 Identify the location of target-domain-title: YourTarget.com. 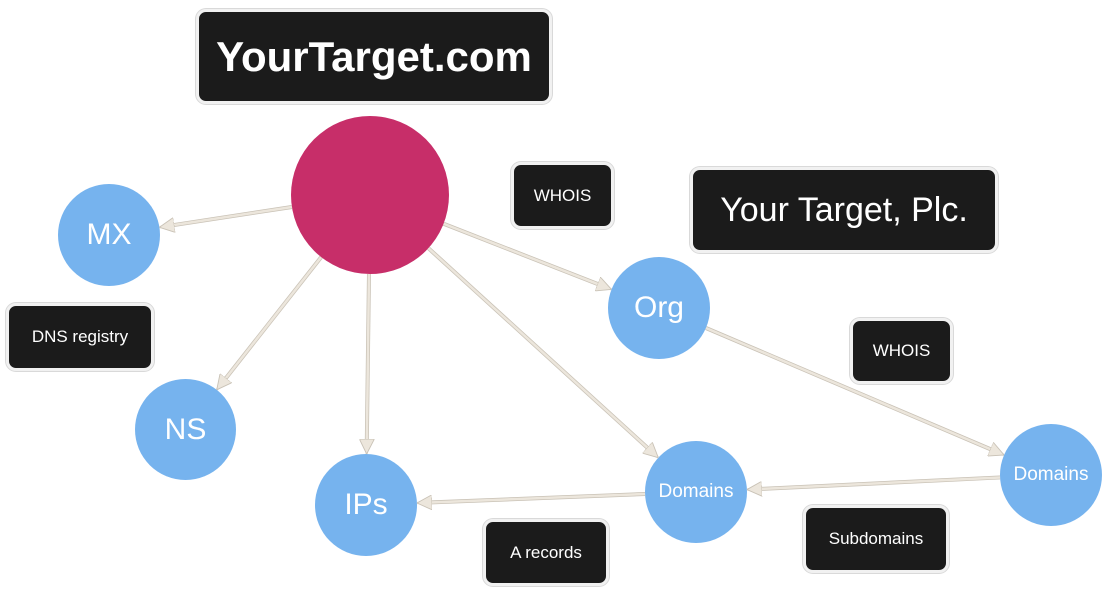
(374, 56).